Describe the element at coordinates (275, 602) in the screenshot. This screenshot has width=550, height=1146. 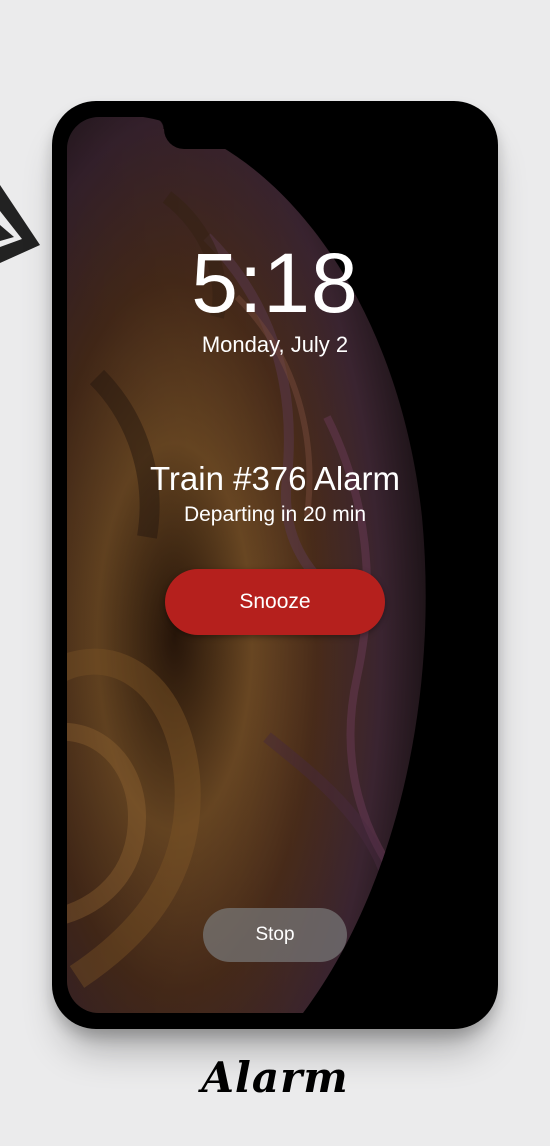
I see `snooze-button: Snooze` at that location.